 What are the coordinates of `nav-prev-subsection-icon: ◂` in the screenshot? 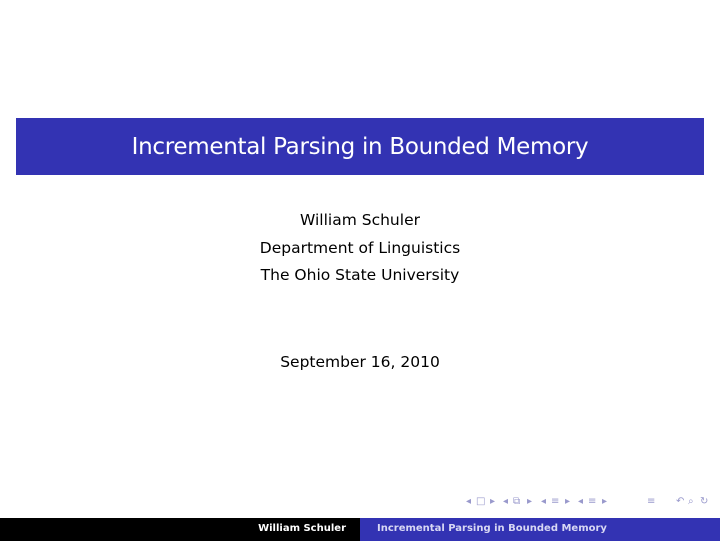 It's located at (505, 501).